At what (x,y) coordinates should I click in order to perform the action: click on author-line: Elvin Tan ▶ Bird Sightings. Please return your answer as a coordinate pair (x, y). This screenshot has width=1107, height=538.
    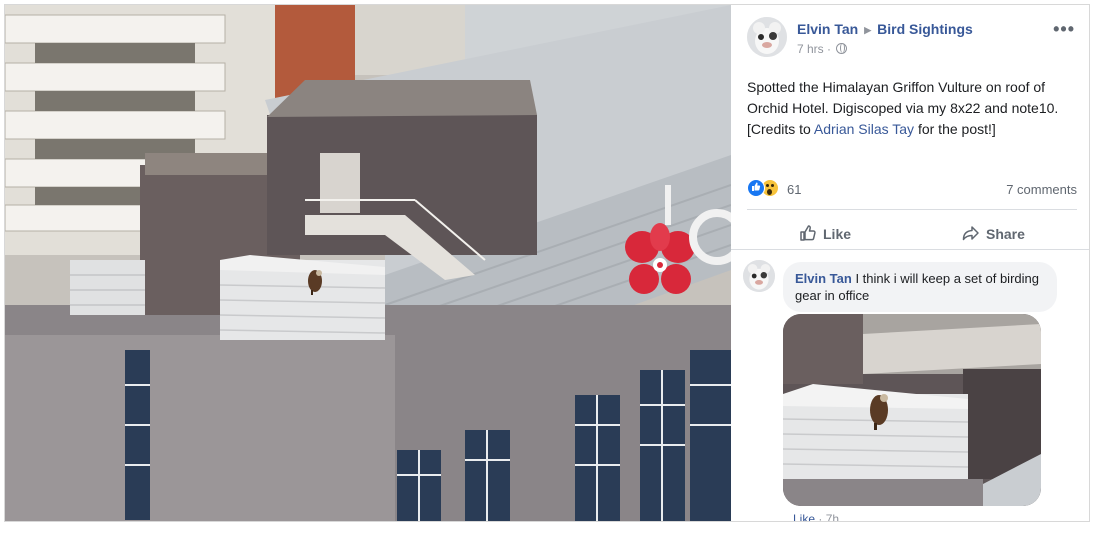
    Looking at the image, I should click on (885, 29).